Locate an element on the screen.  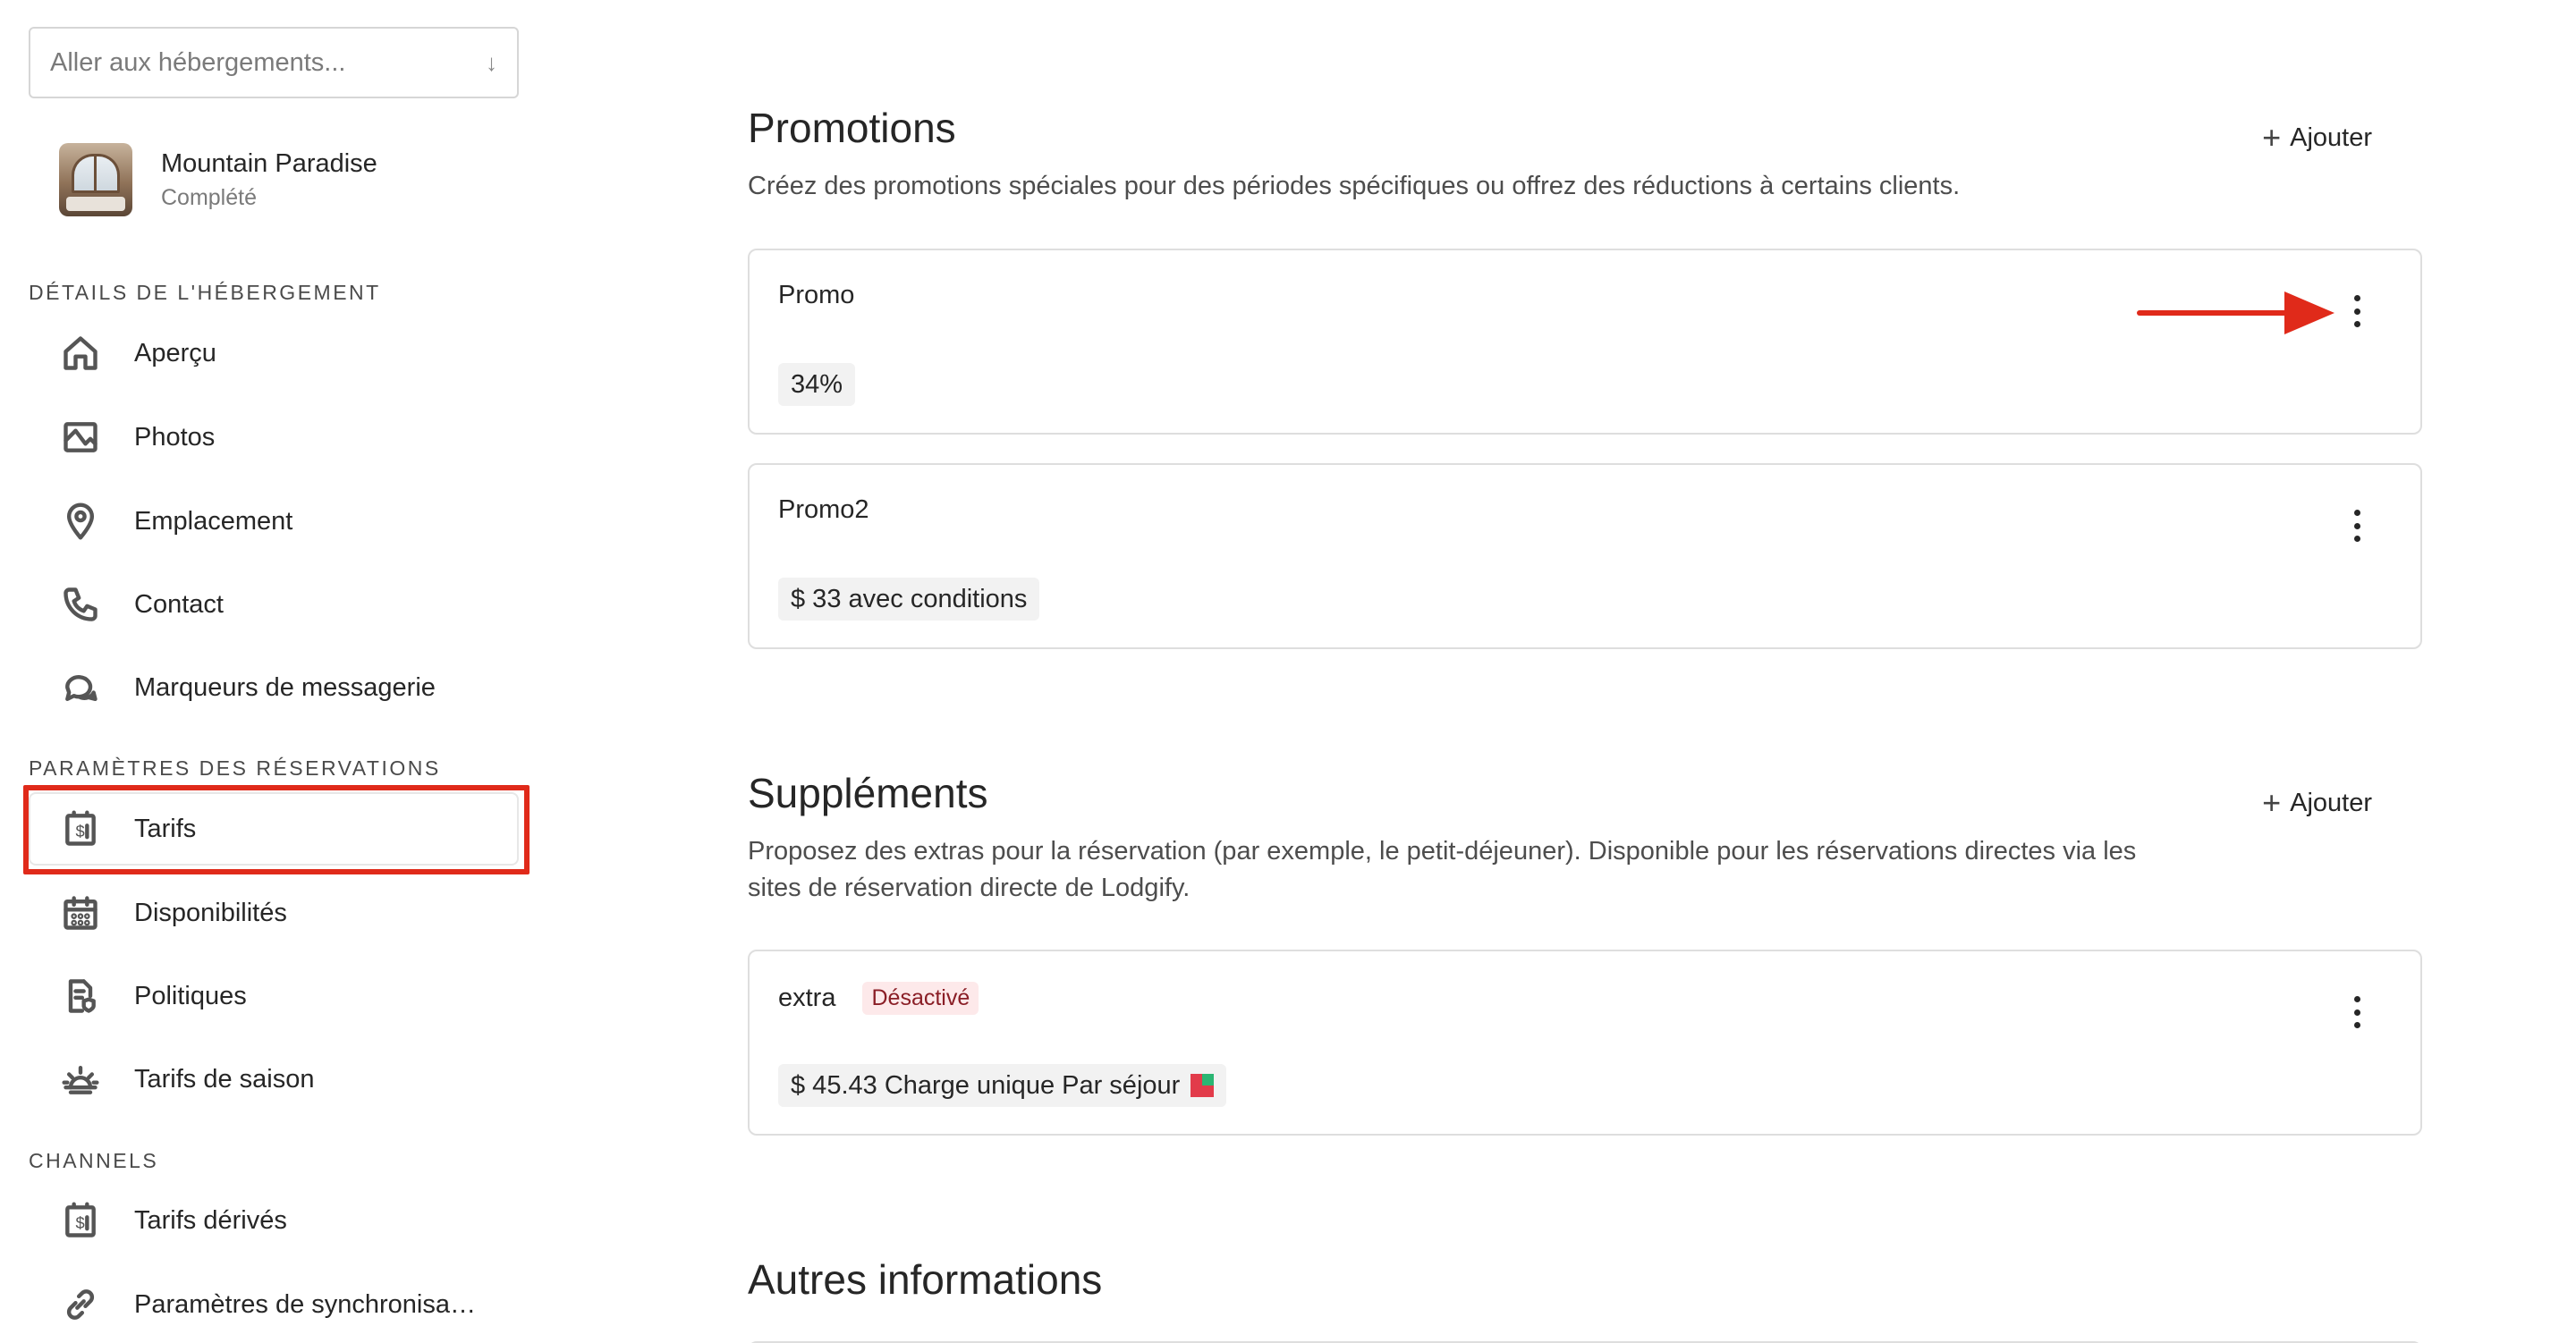
section-label-details: DÉTAILS DE L'HÉBERGEMENT is located at coordinates (205, 292).